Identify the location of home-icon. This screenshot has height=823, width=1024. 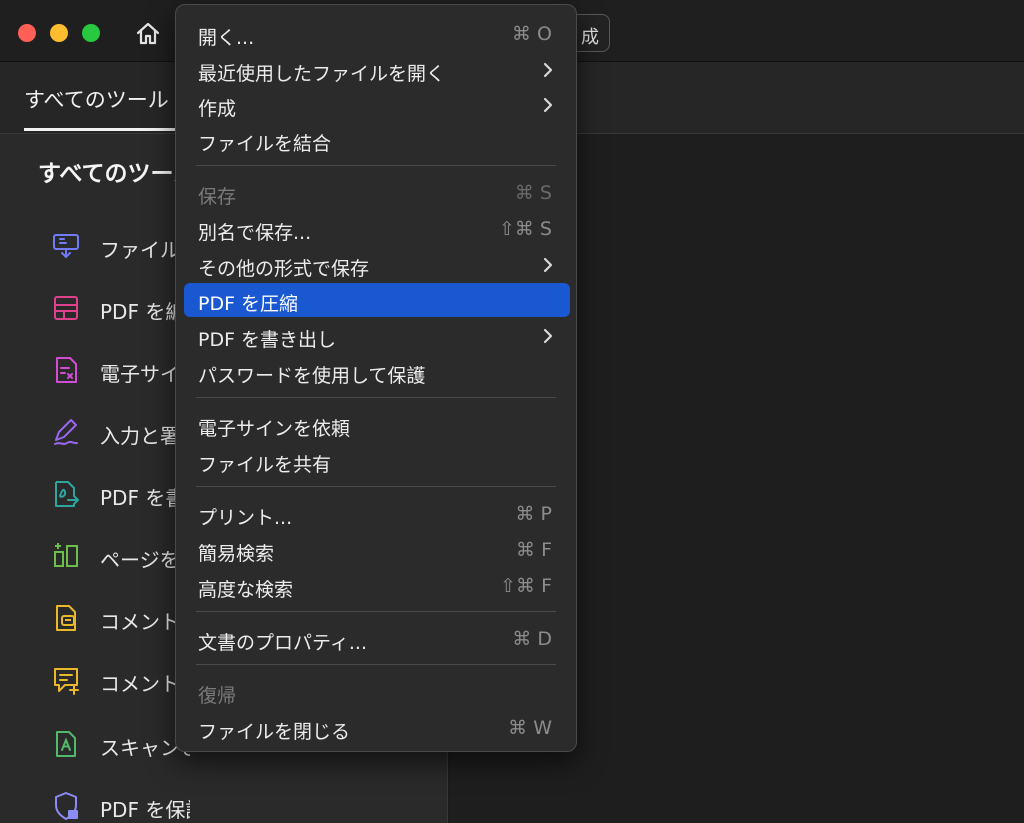
(148, 33).